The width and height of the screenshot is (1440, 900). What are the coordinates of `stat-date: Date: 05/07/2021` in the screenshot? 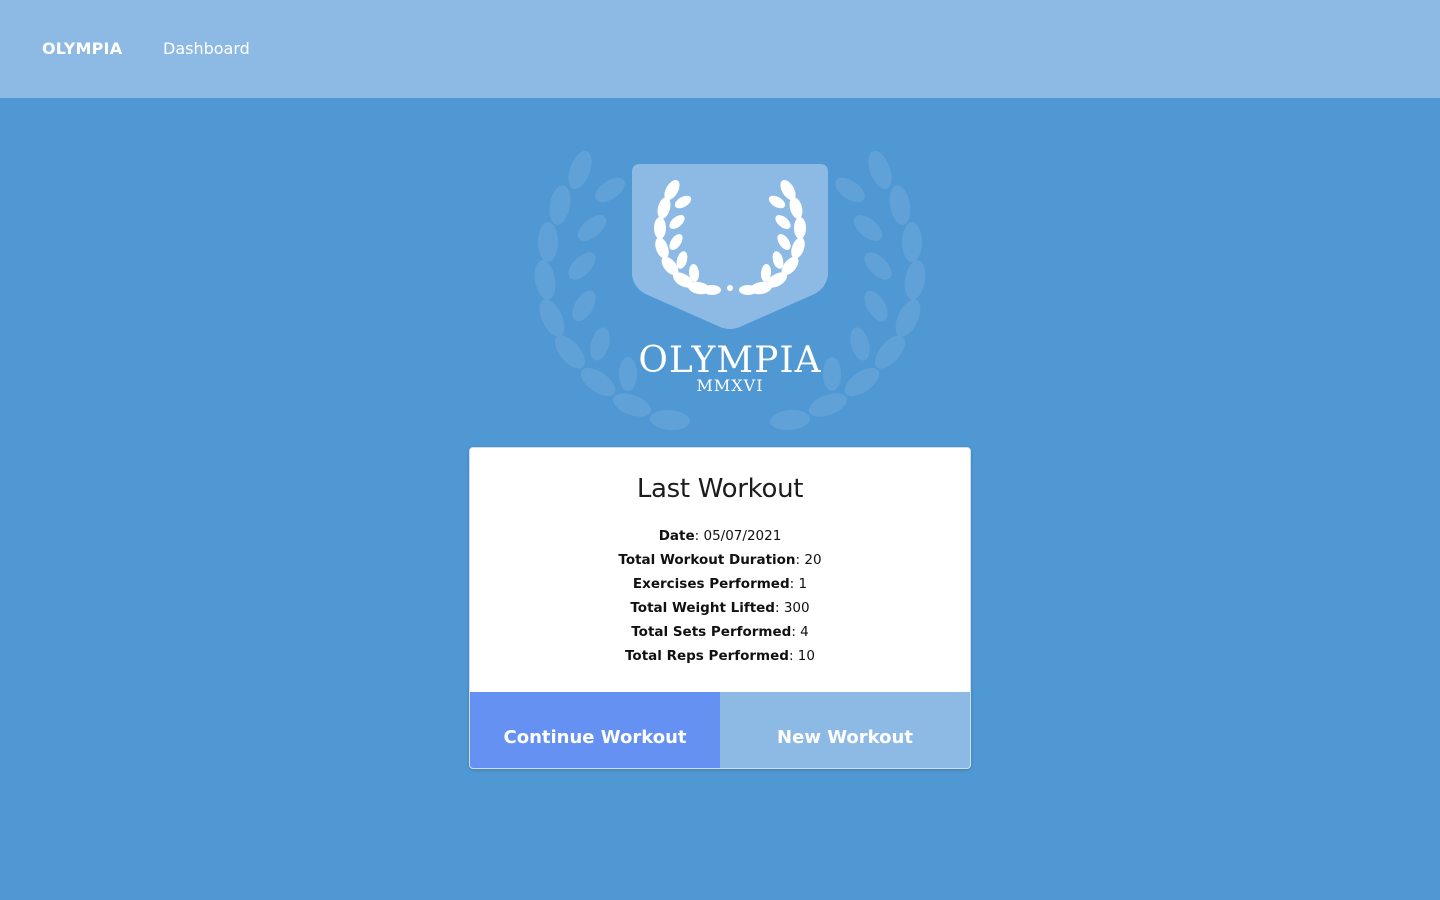 It's located at (720, 536).